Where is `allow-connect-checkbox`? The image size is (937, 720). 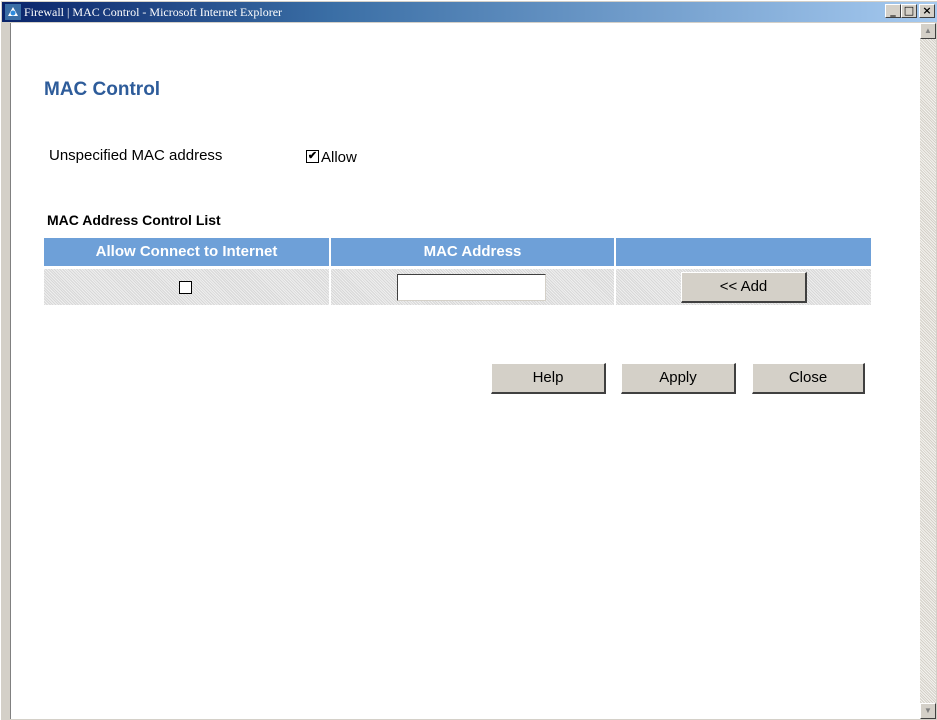 allow-connect-checkbox is located at coordinates (185, 287).